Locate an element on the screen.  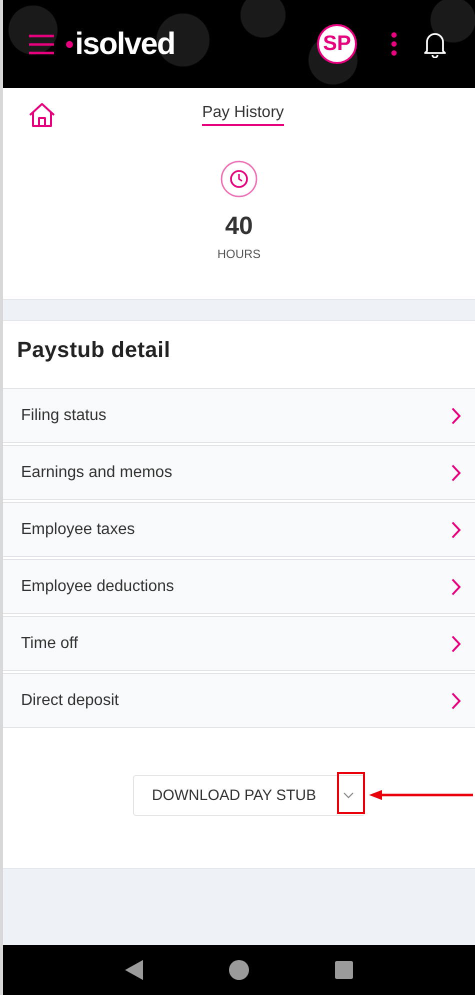
hours-value: 40 is located at coordinates (239, 226).